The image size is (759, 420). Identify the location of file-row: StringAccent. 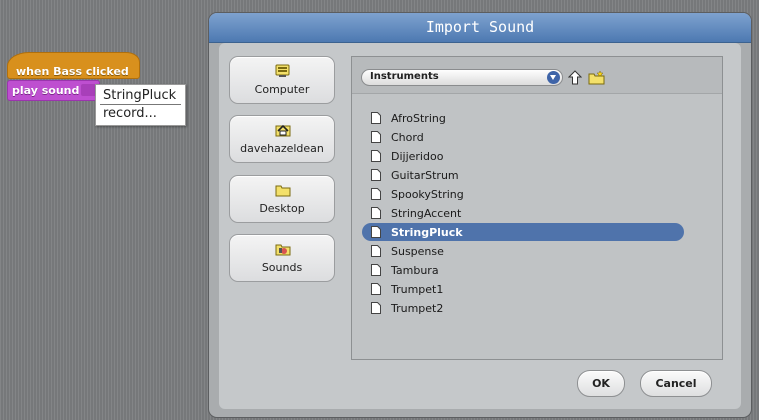
(523, 213).